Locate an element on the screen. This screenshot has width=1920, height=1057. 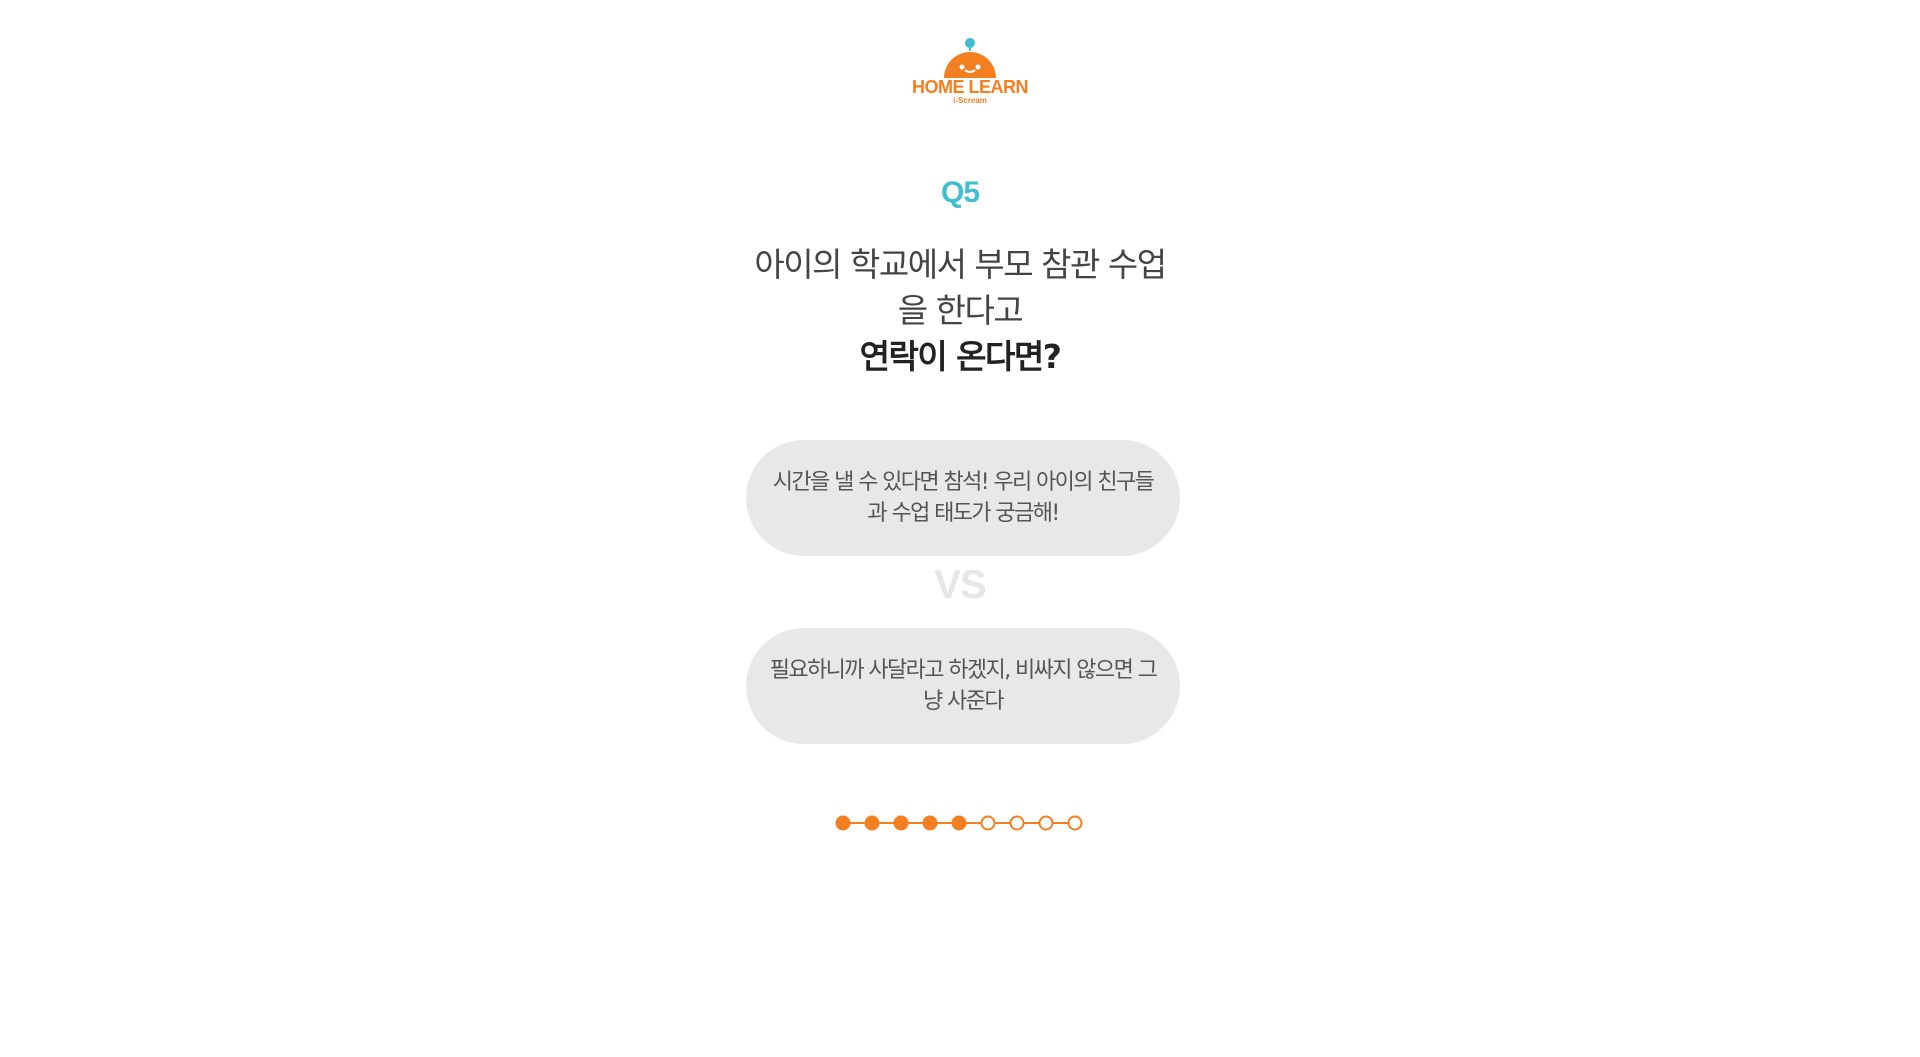
question-number: Q5 is located at coordinates (960, 192).